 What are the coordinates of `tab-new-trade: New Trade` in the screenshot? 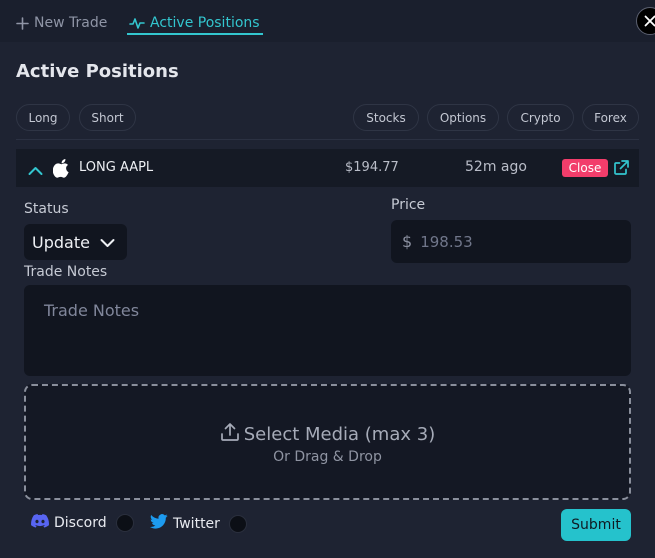 It's located at (61, 23).